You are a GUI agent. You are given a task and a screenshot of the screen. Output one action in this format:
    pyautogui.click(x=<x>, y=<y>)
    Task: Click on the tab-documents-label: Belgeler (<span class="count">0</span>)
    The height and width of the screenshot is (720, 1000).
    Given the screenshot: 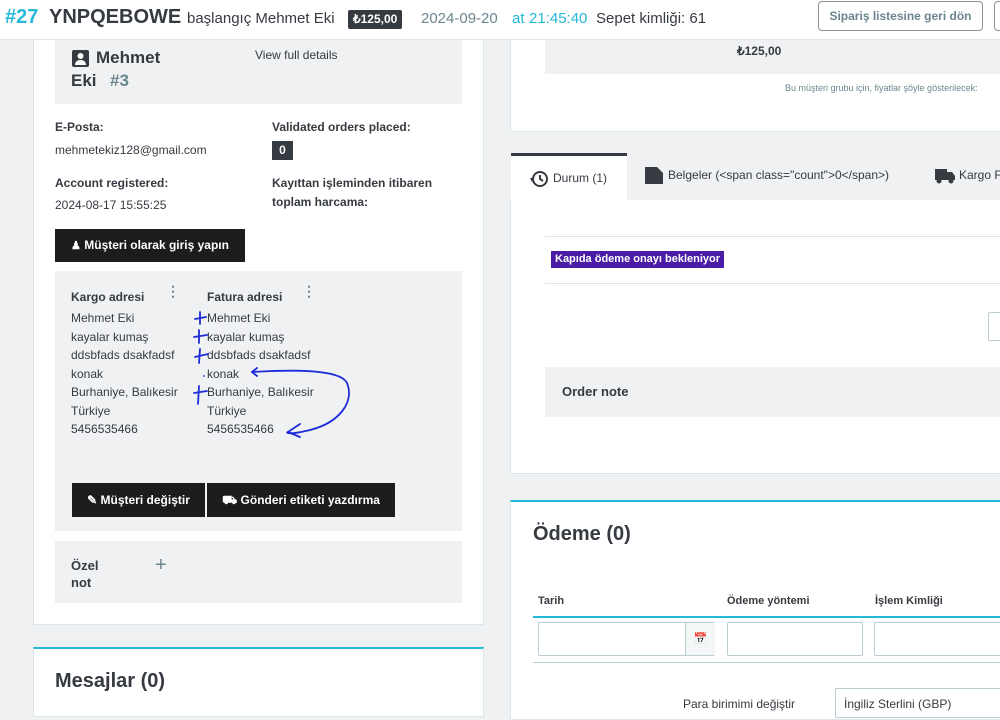 What is the action you would take?
    pyautogui.click(x=778, y=175)
    